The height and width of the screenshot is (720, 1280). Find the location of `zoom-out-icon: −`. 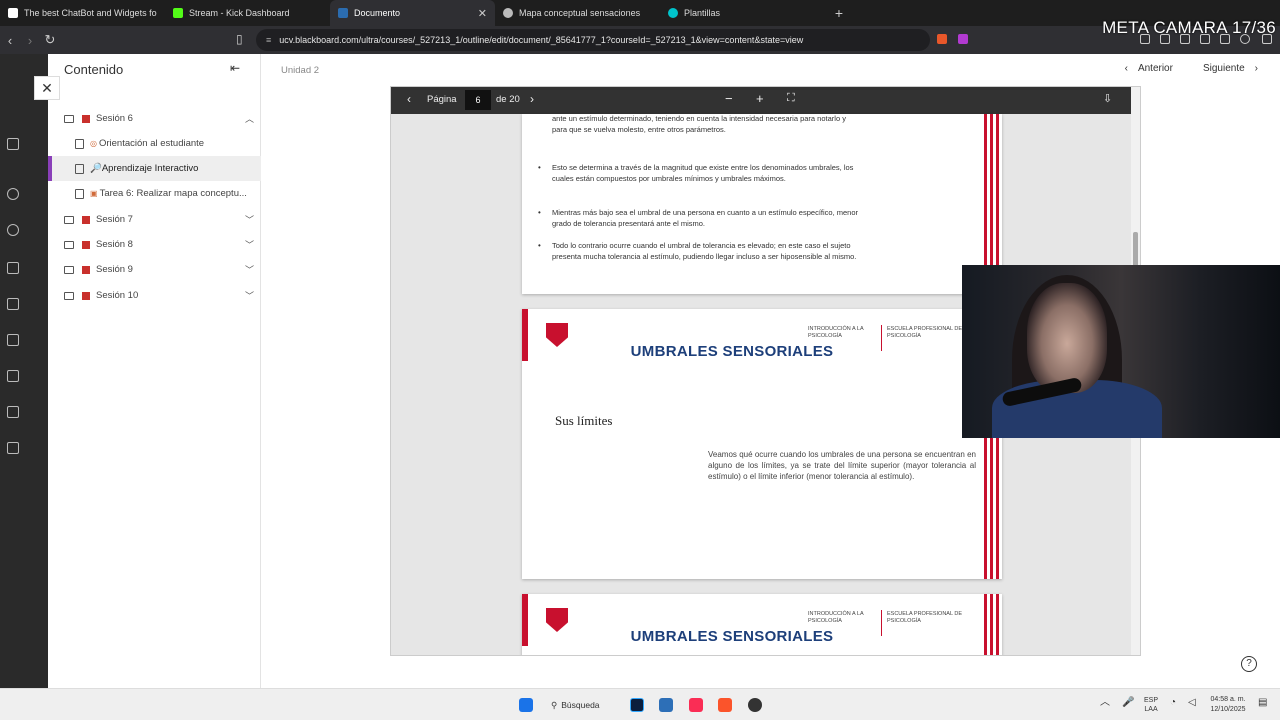

zoom-out-icon: − is located at coordinates (729, 98).